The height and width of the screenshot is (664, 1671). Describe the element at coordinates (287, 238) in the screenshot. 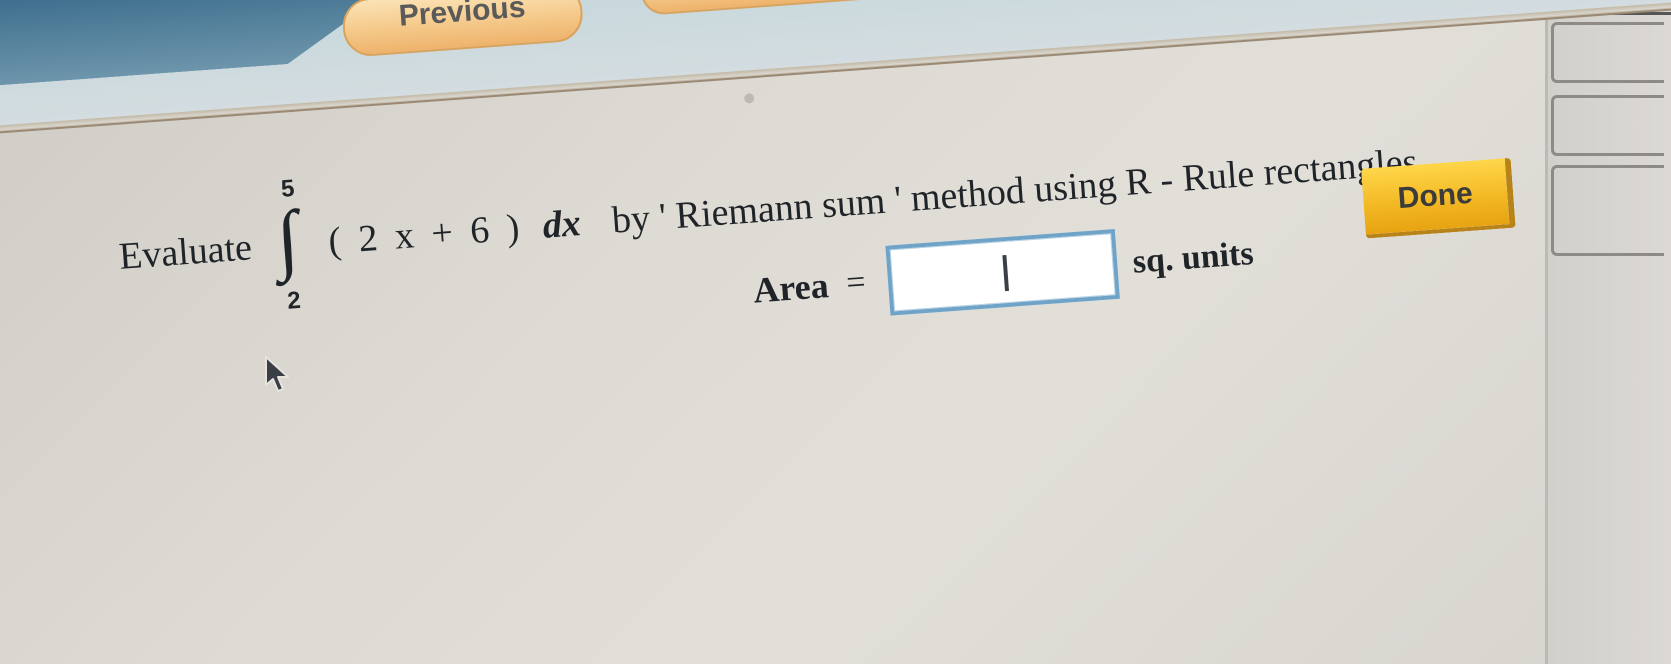

I see `integral-sign: ∫` at that location.